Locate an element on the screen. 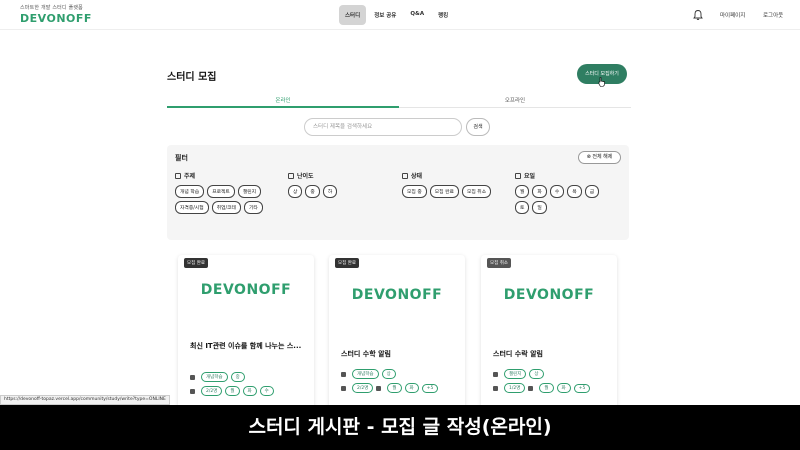  status-chips: 모집 중 모집 완료 모집 취소 is located at coordinates (457, 191).